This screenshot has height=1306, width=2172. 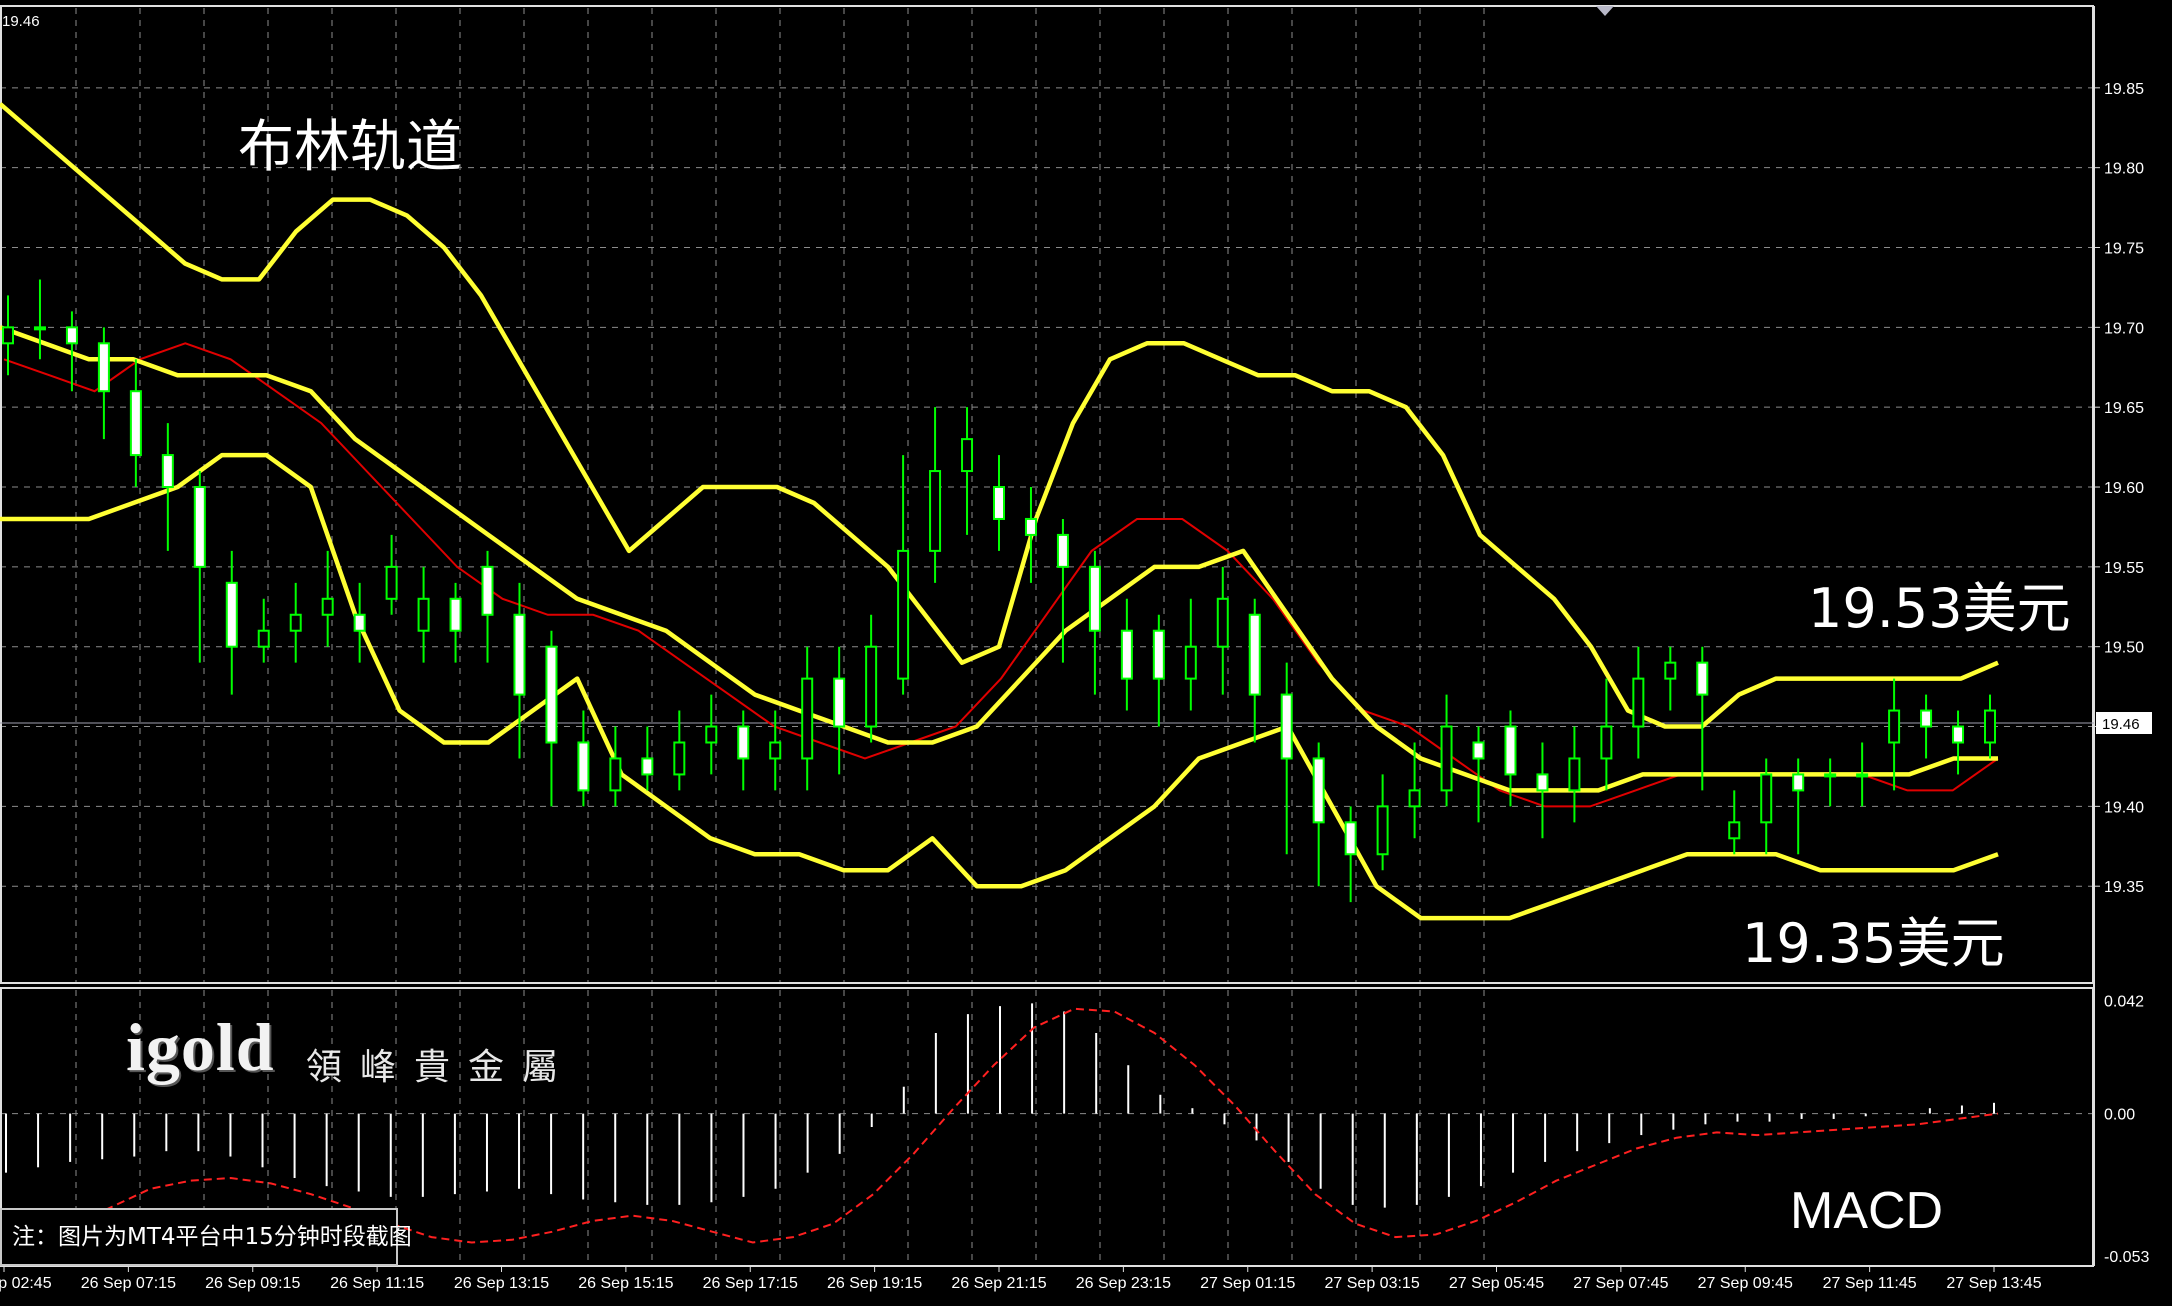 I want to click on price-tick-label: 19.85, so click(x=2124, y=89).